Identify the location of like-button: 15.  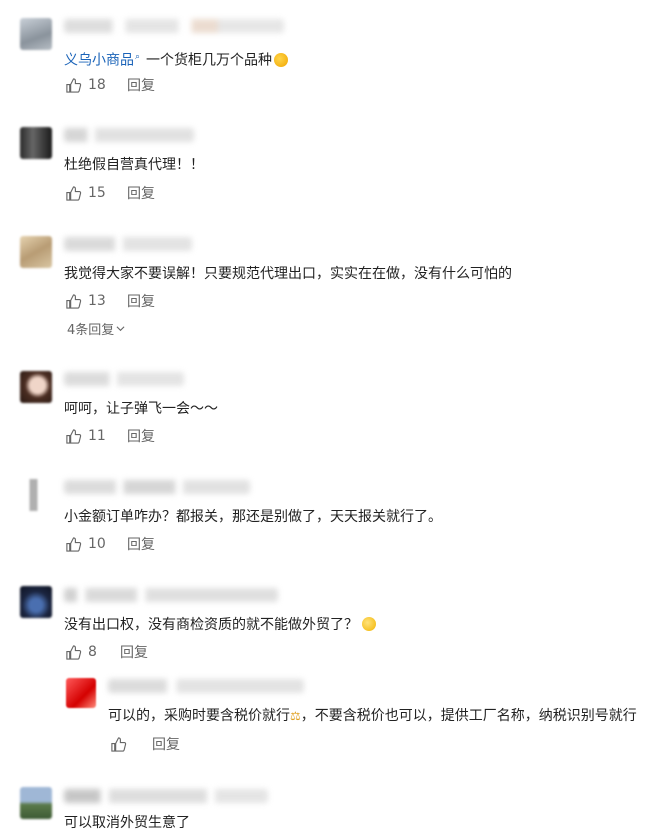
(96, 193).